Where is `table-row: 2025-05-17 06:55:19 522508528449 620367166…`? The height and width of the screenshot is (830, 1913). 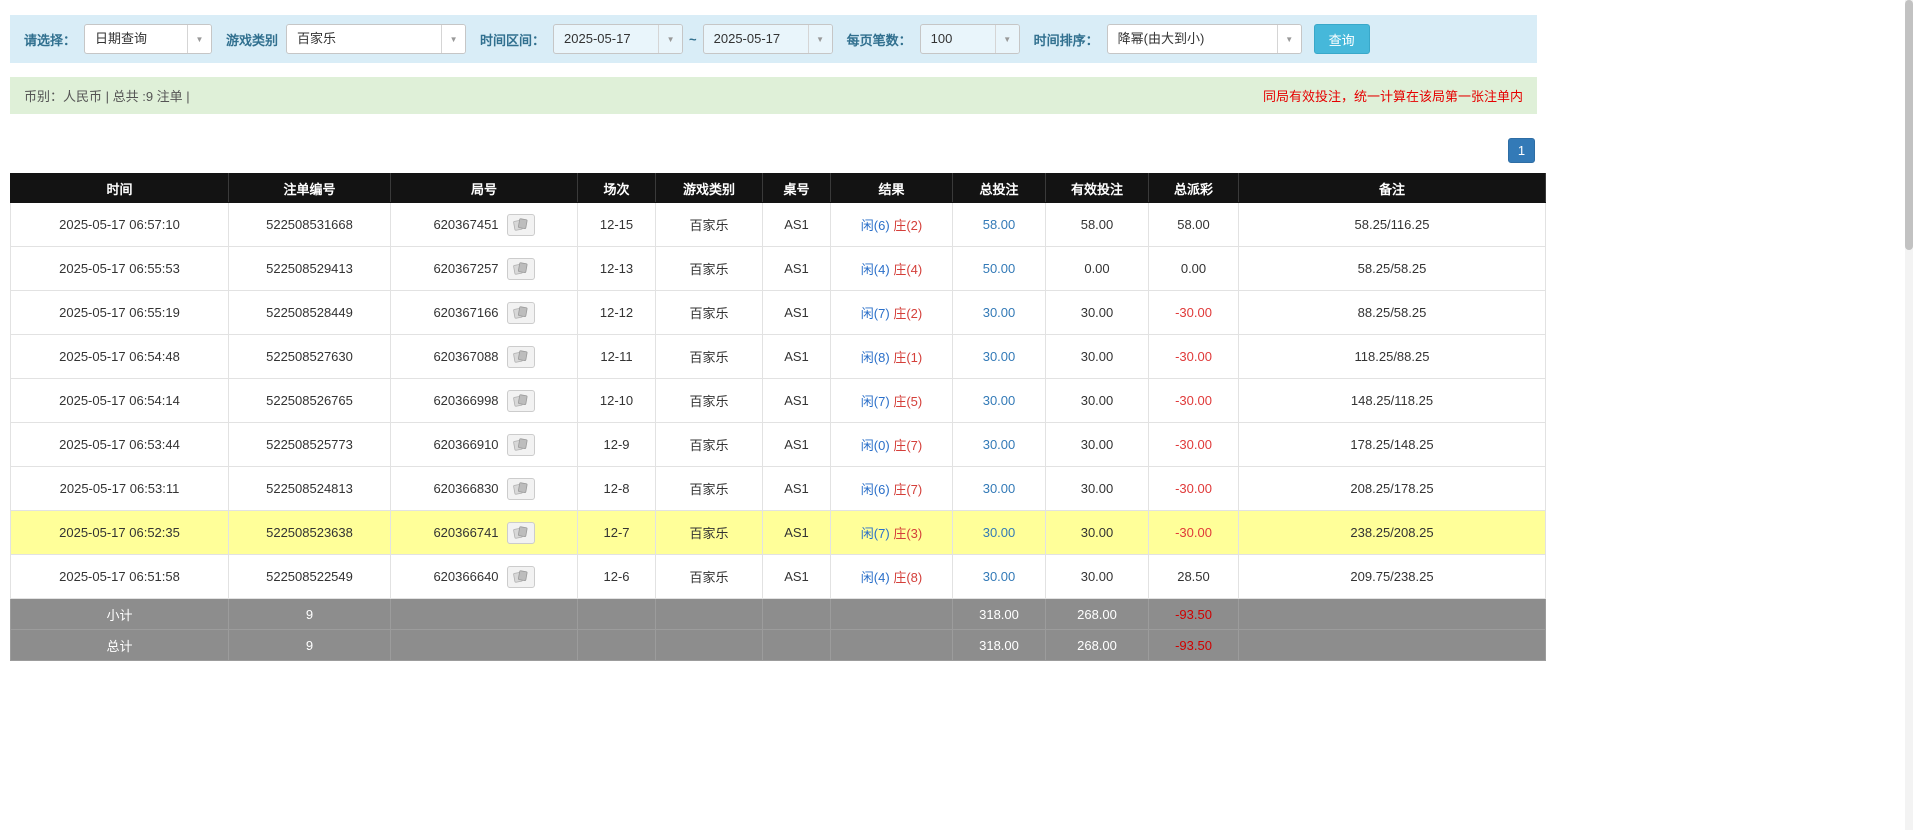 table-row: 2025-05-17 06:55:19 522508528449 620367166… is located at coordinates (778, 312).